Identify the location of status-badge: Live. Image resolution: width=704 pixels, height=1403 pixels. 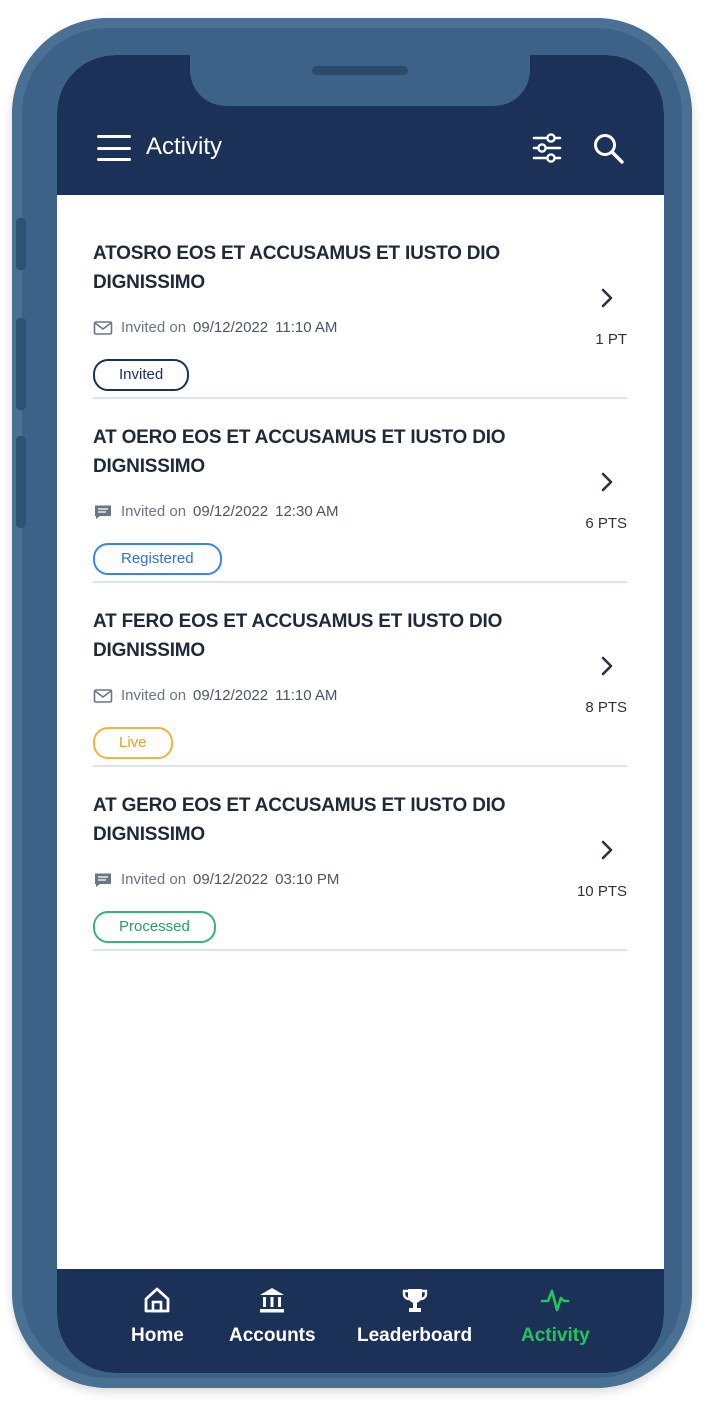
(133, 743).